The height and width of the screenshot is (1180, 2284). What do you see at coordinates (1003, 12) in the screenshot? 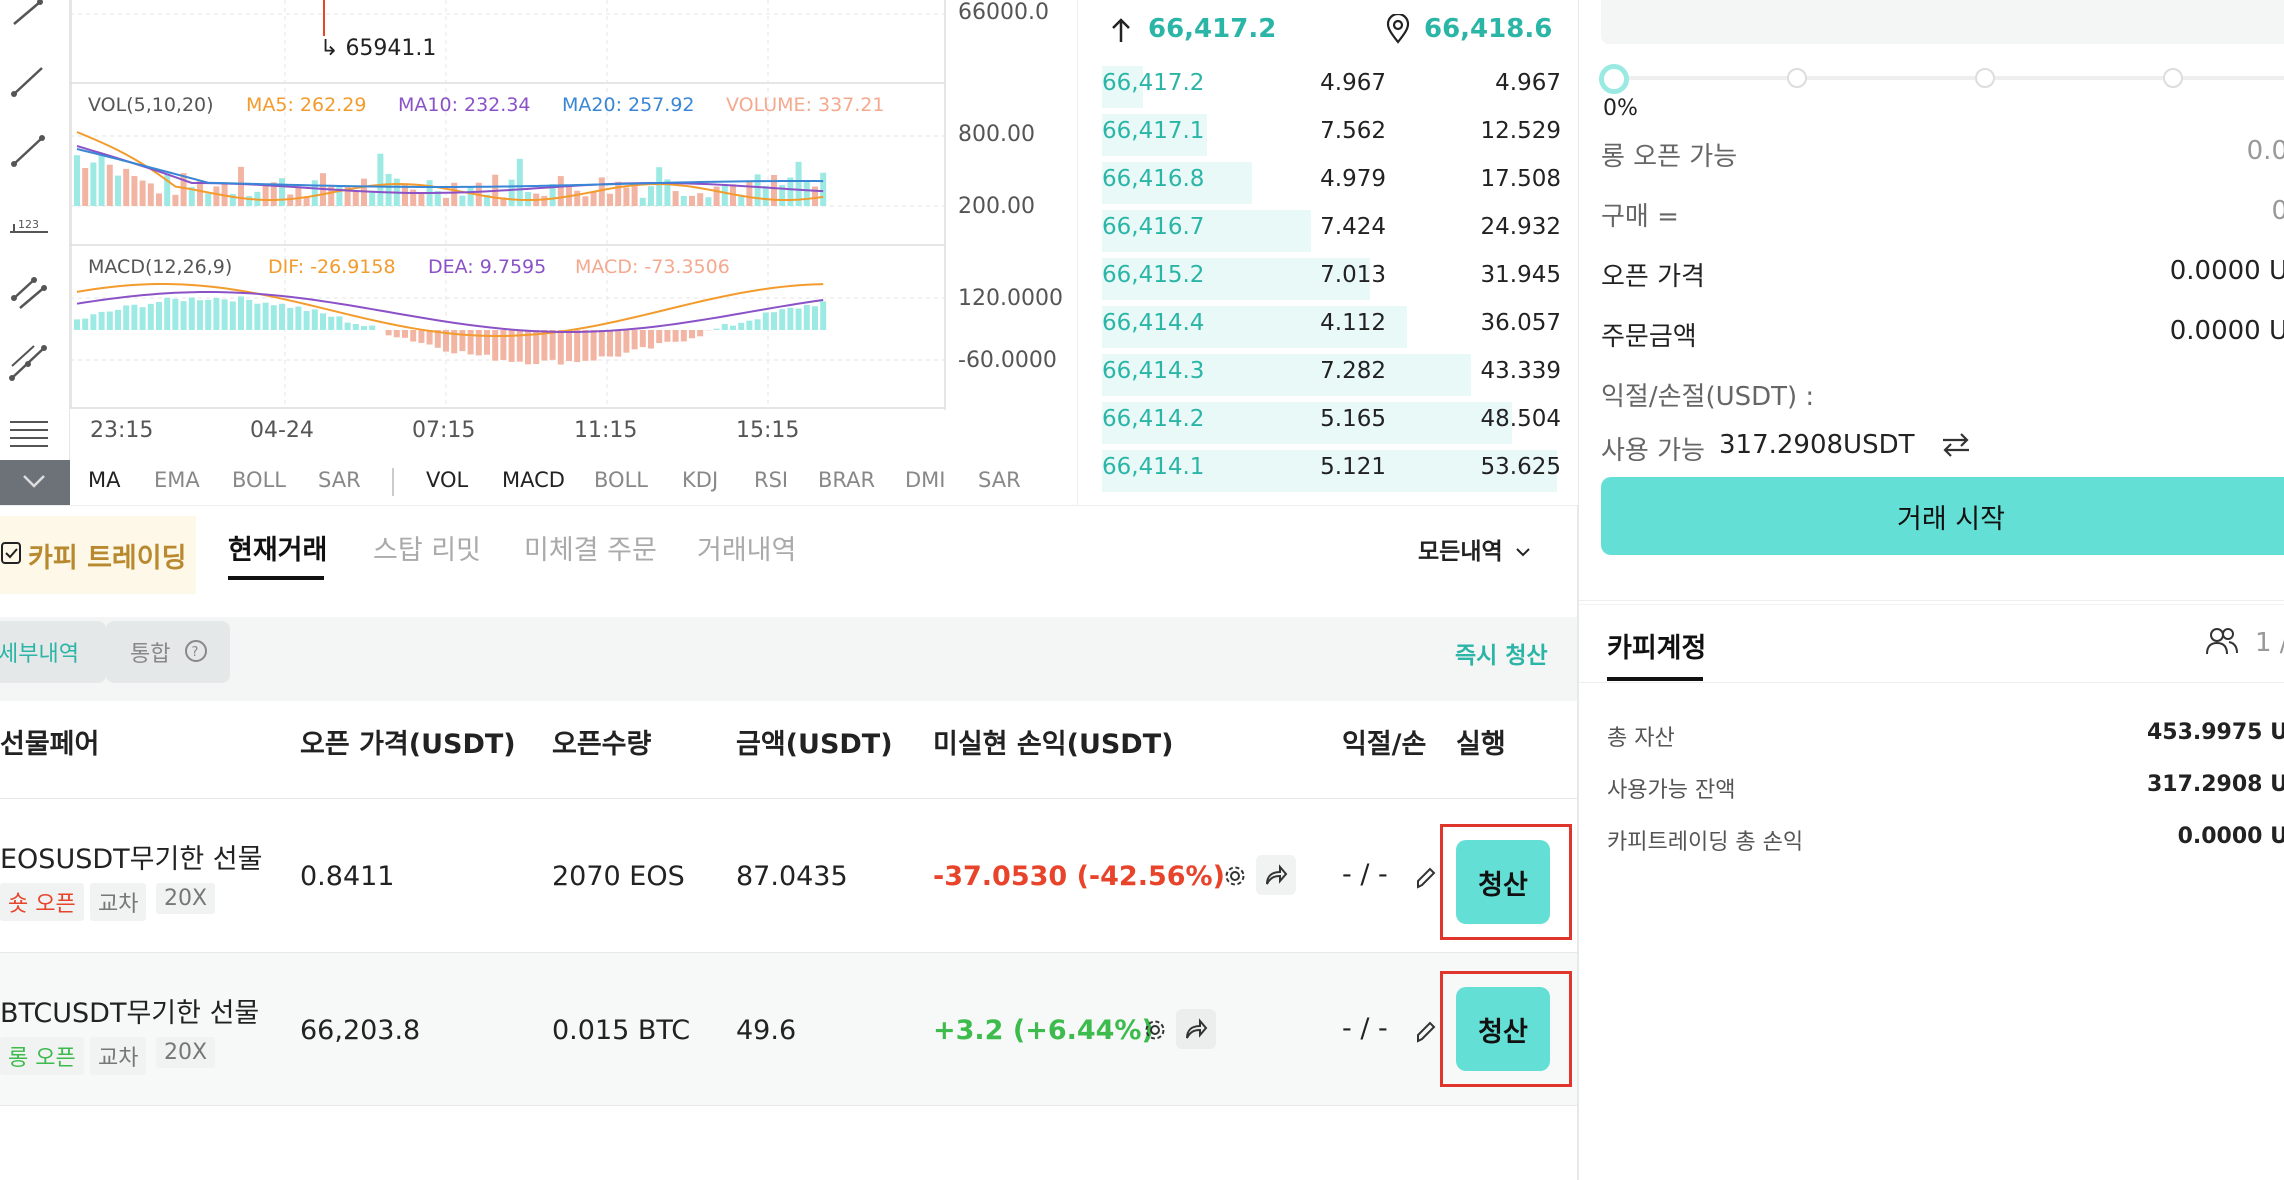
I see `price-axis-label: 66000.0` at bounding box center [1003, 12].